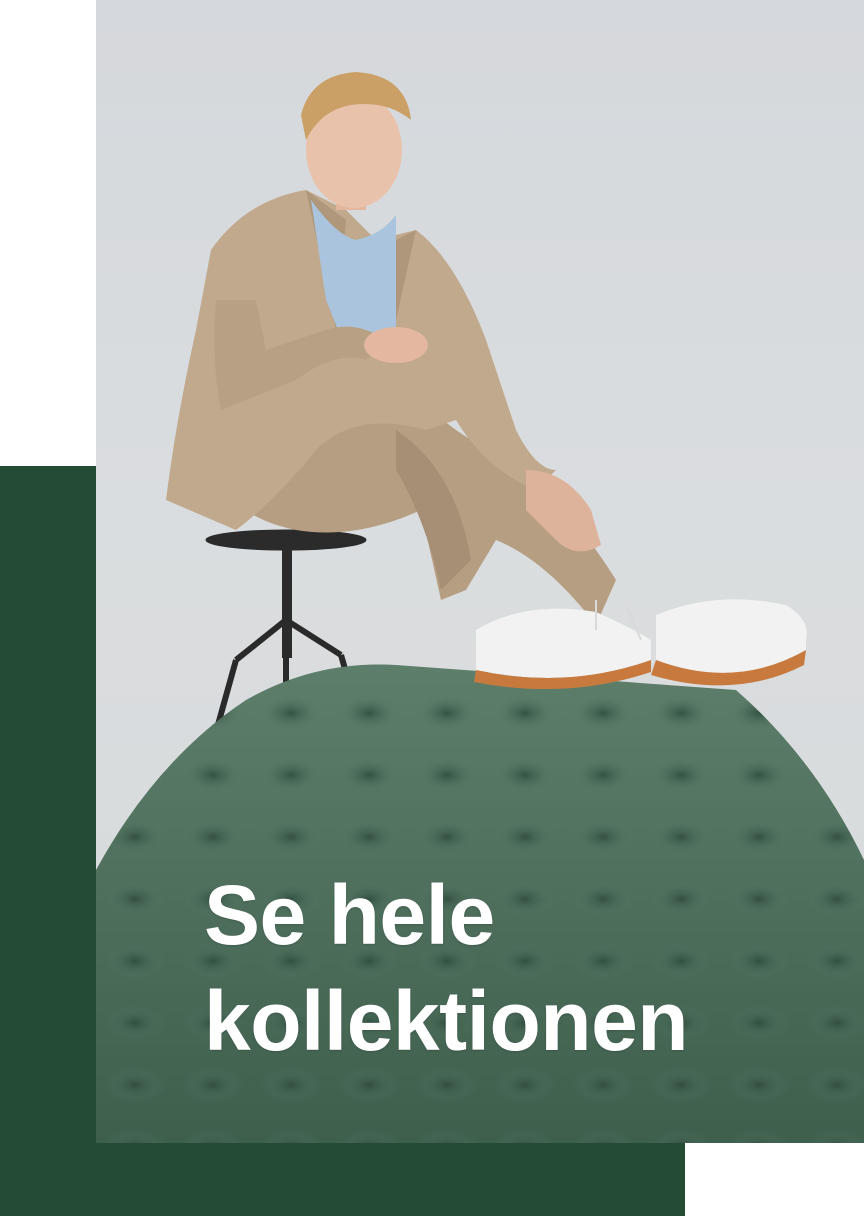 This screenshot has width=864, height=1218. What do you see at coordinates (640, 644) in the screenshot?
I see `sneakers` at bounding box center [640, 644].